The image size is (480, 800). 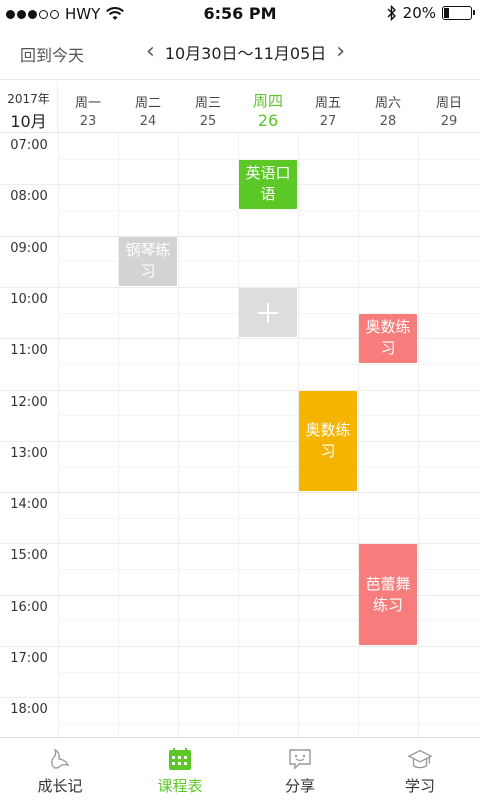 I want to click on course-block: 芭蕾舞练习, so click(x=388, y=594).